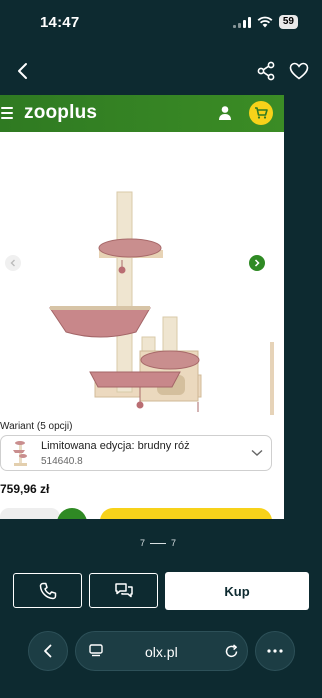 This screenshot has height=698, width=322. I want to click on zooplus-header: zooplus, so click(142, 113).